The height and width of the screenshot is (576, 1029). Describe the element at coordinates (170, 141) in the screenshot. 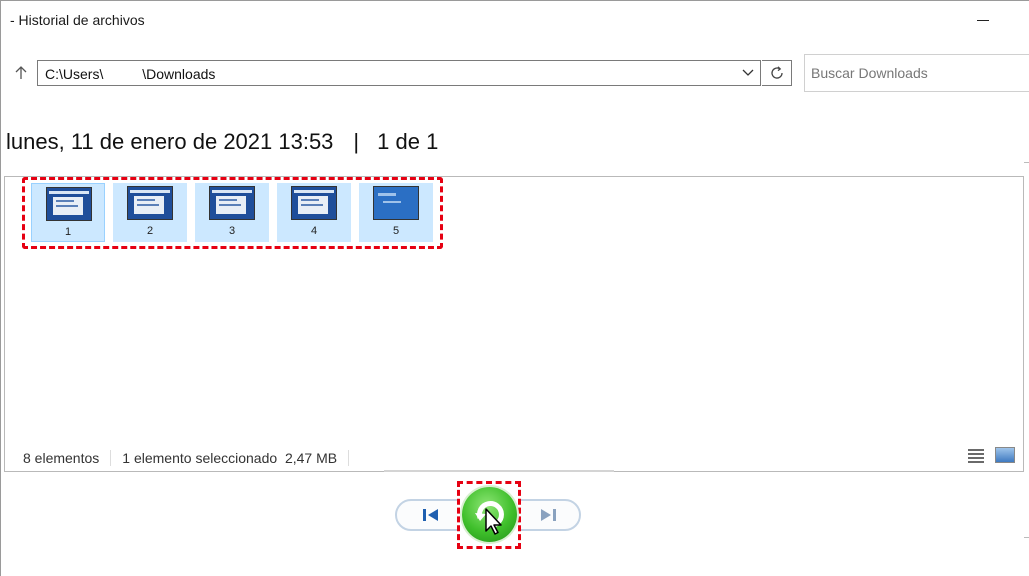

I see `snapshot-date: lunes, 11 de enero de 2021 13:53` at that location.